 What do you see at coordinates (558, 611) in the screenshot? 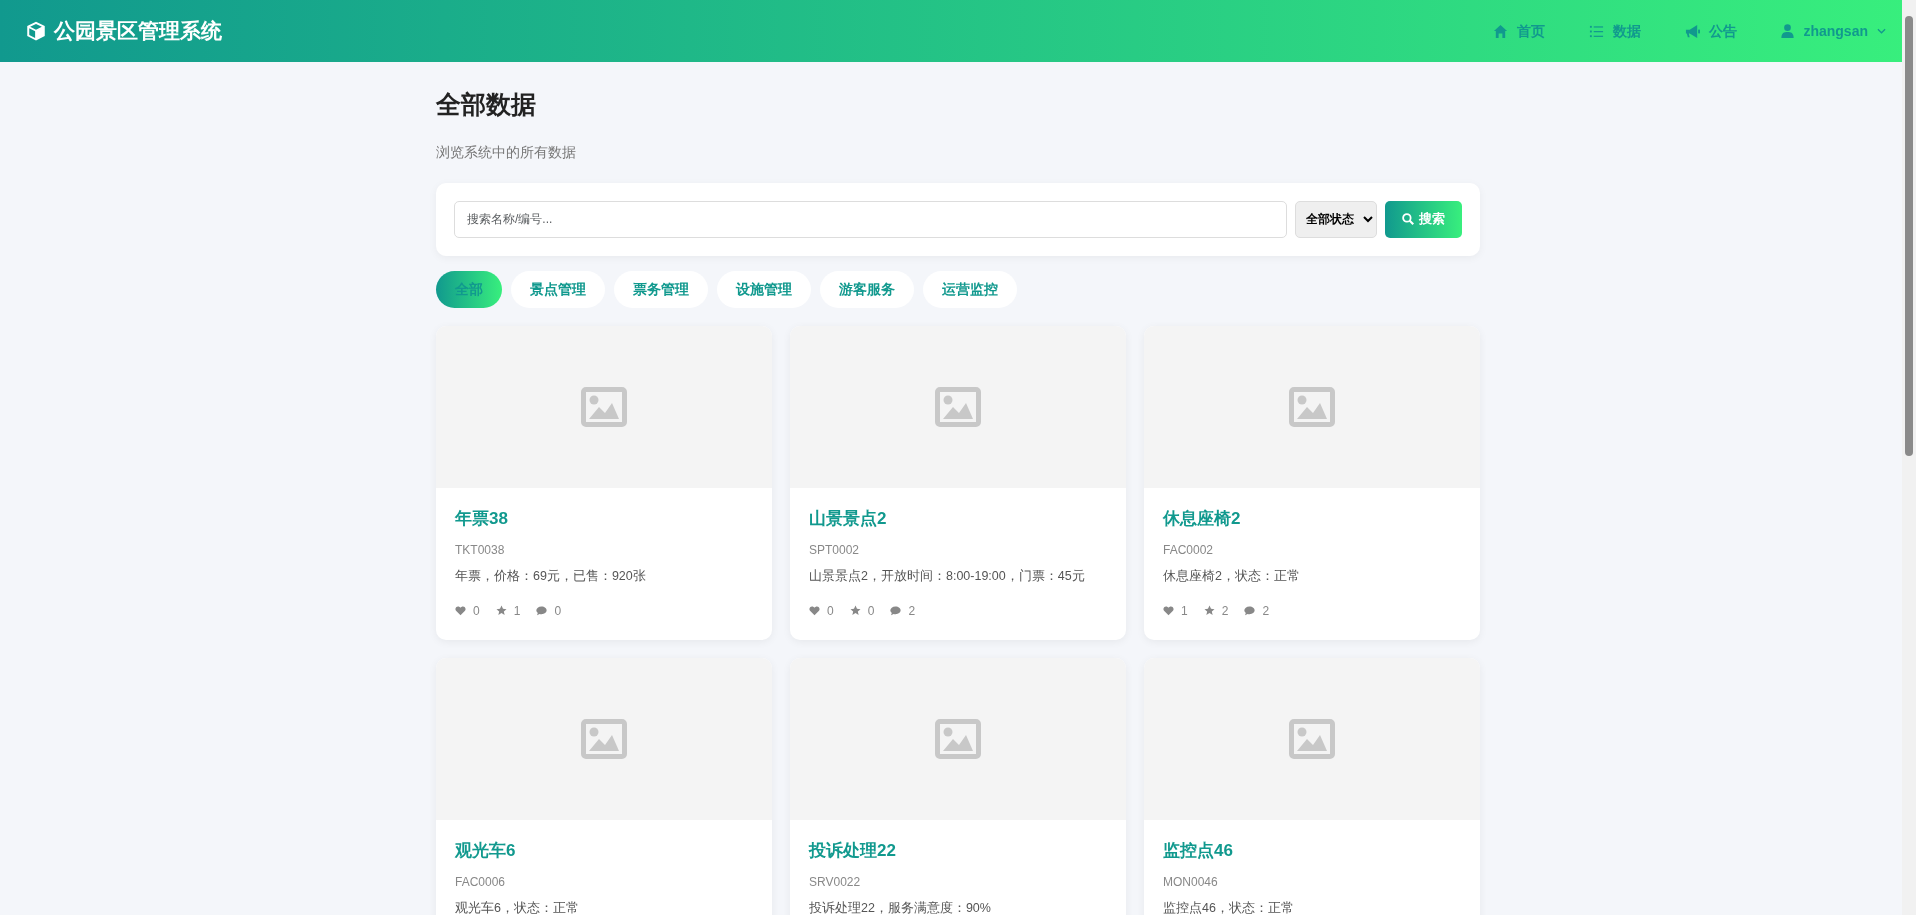
I see `comment-count: 0` at bounding box center [558, 611].